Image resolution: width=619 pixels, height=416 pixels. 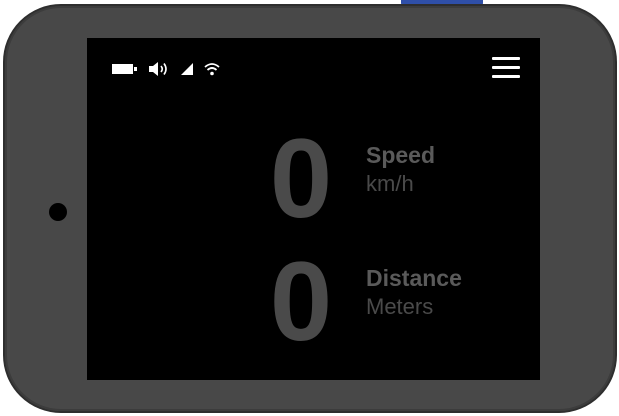 I want to click on signal-icon, so click(x=187, y=69).